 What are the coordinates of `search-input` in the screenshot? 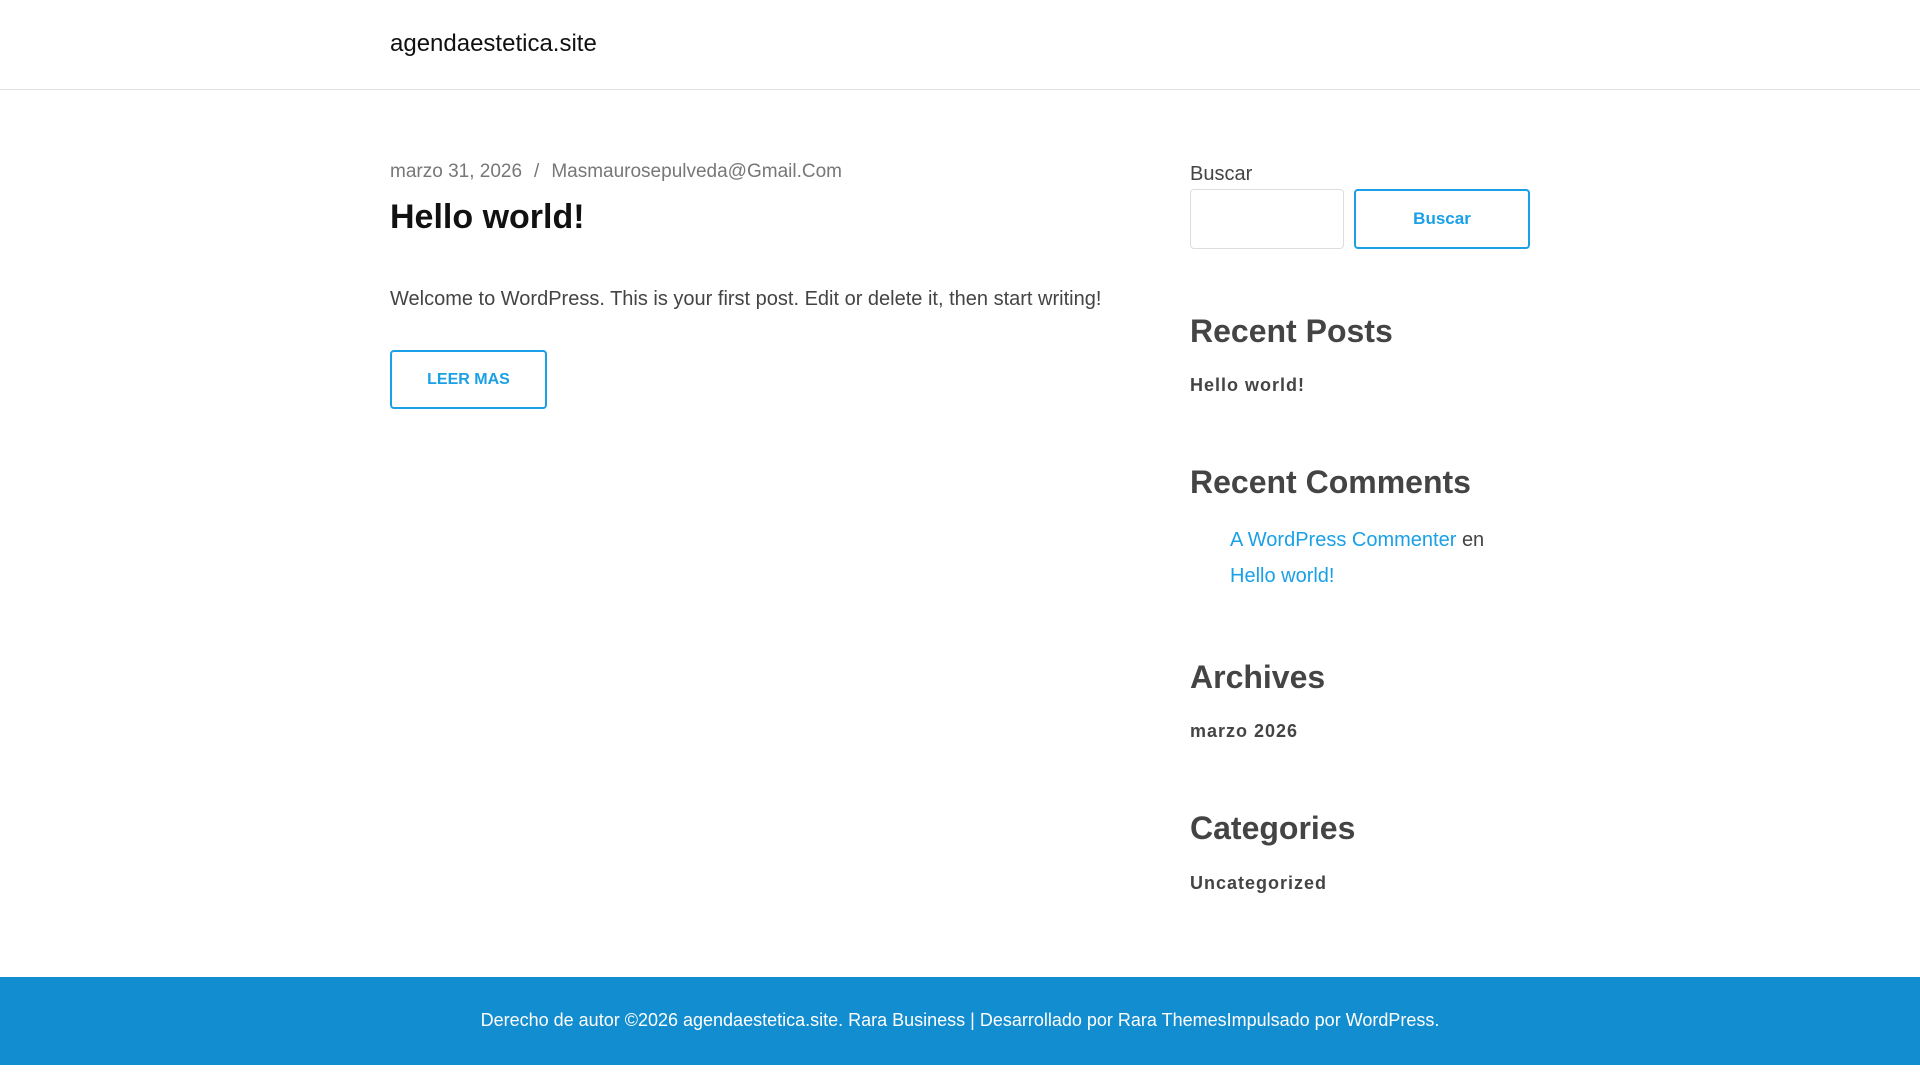 It's located at (1267, 219).